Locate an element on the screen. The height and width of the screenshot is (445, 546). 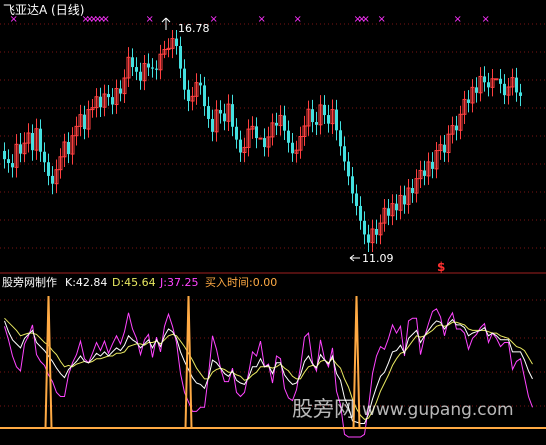
buy-time-value: 买入时间:0.00 is located at coordinates (241, 282).